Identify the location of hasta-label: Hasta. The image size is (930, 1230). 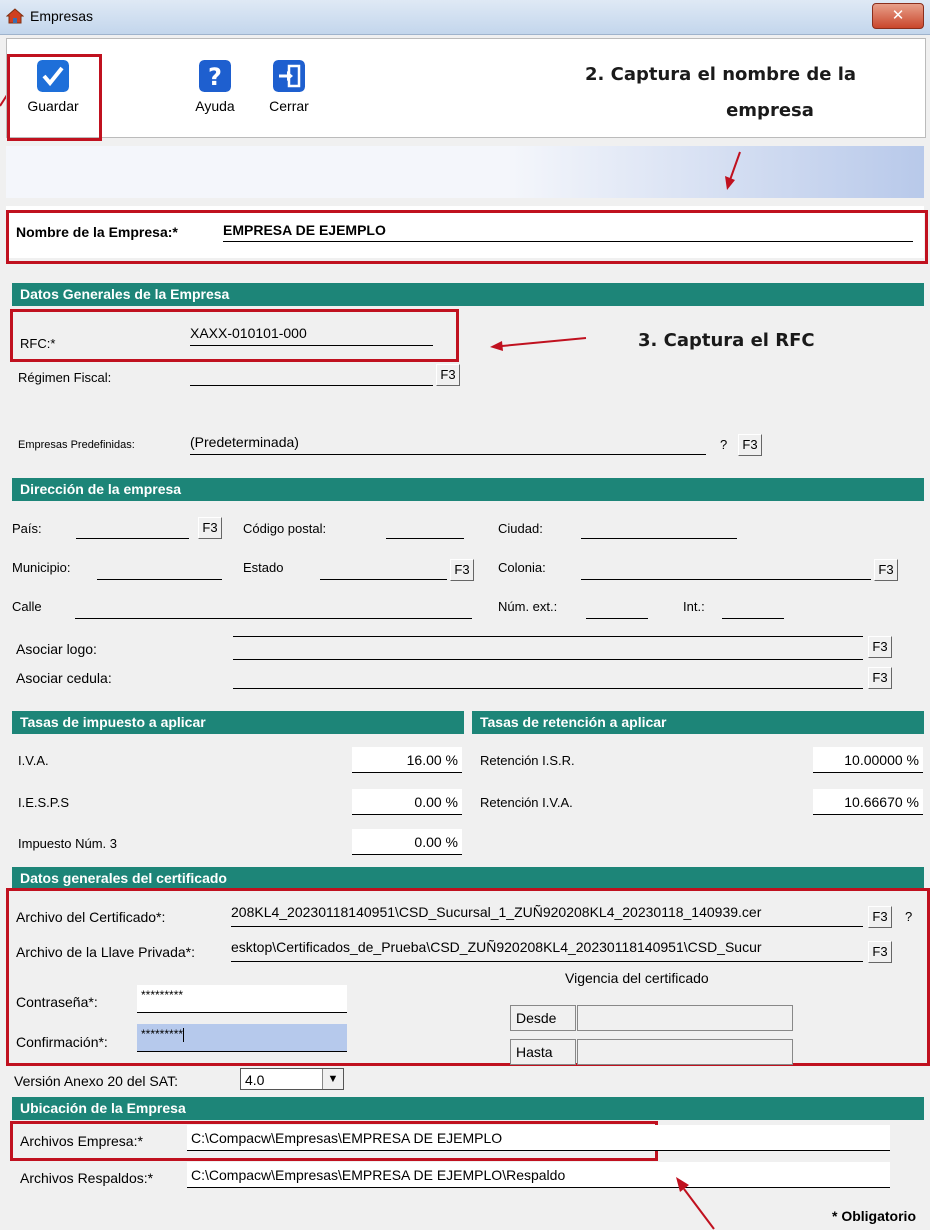
(543, 1052).